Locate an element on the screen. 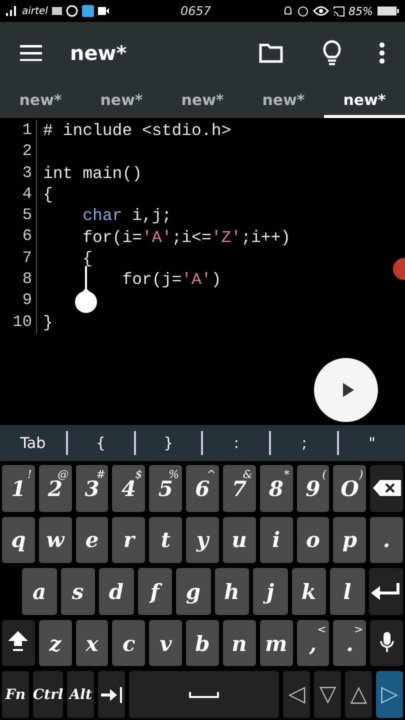  key: 8* is located at coordinates (276, 488).